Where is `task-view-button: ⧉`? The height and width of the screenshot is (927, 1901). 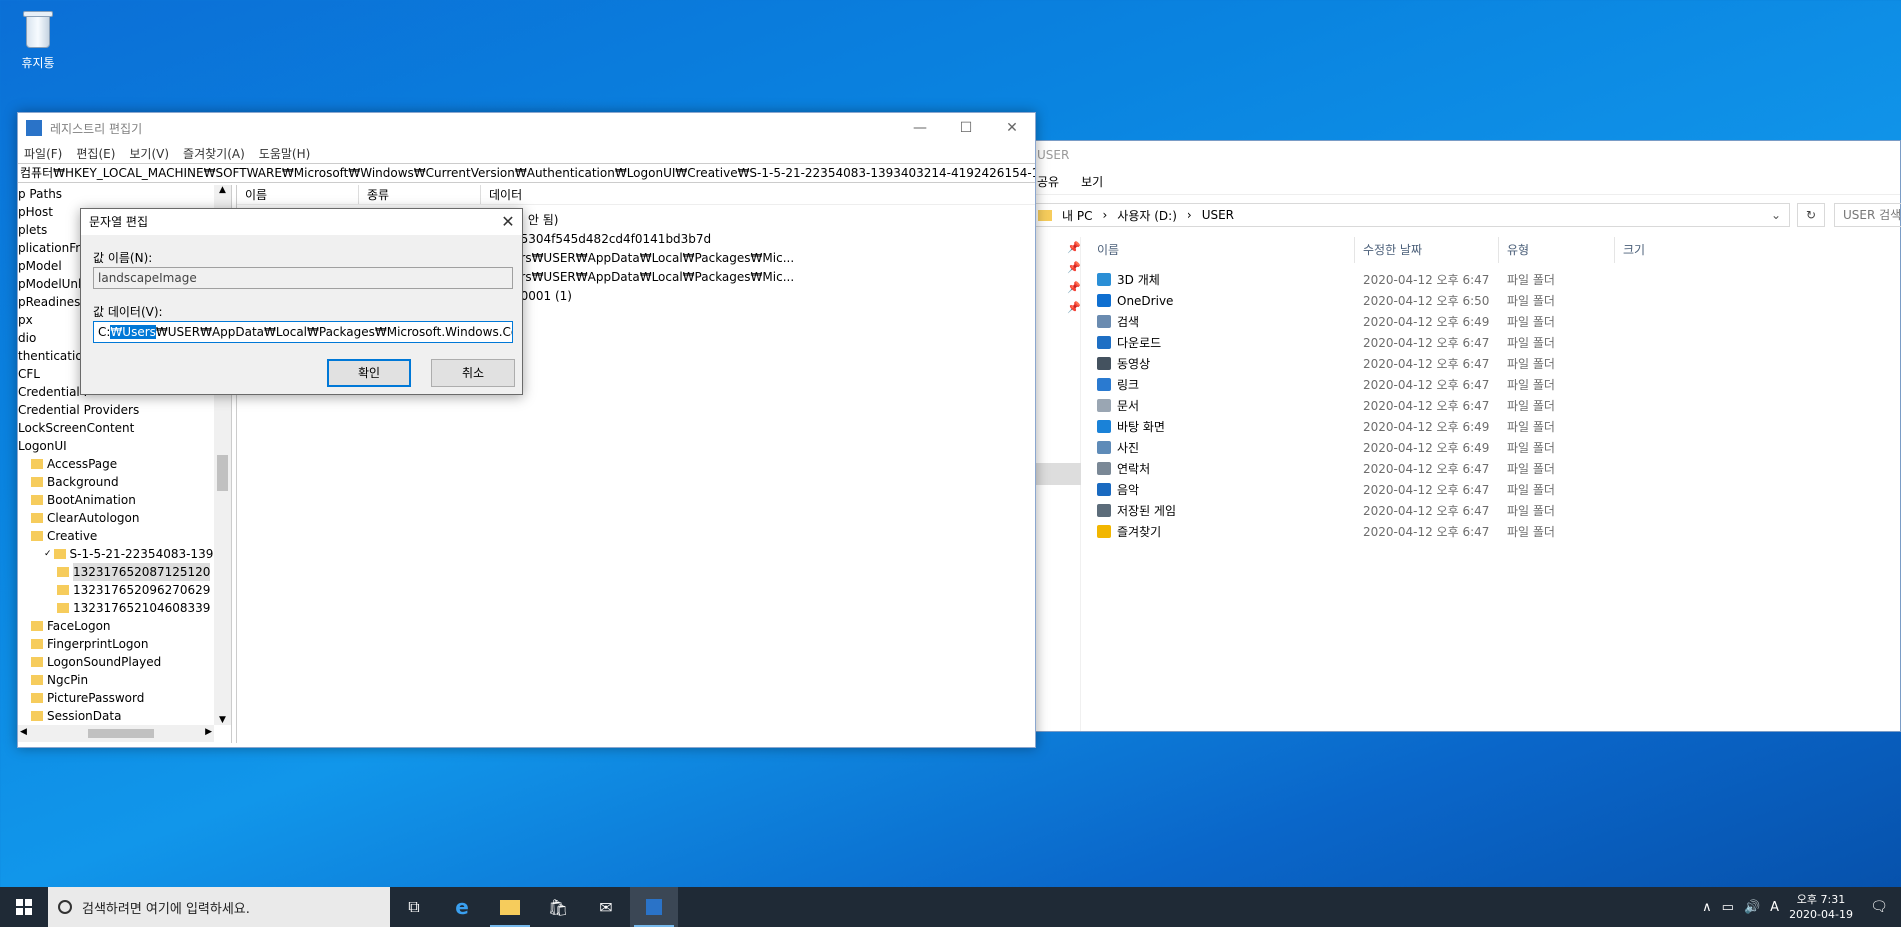
task-view-button: ⧉ is located at coordinates (414, 907).